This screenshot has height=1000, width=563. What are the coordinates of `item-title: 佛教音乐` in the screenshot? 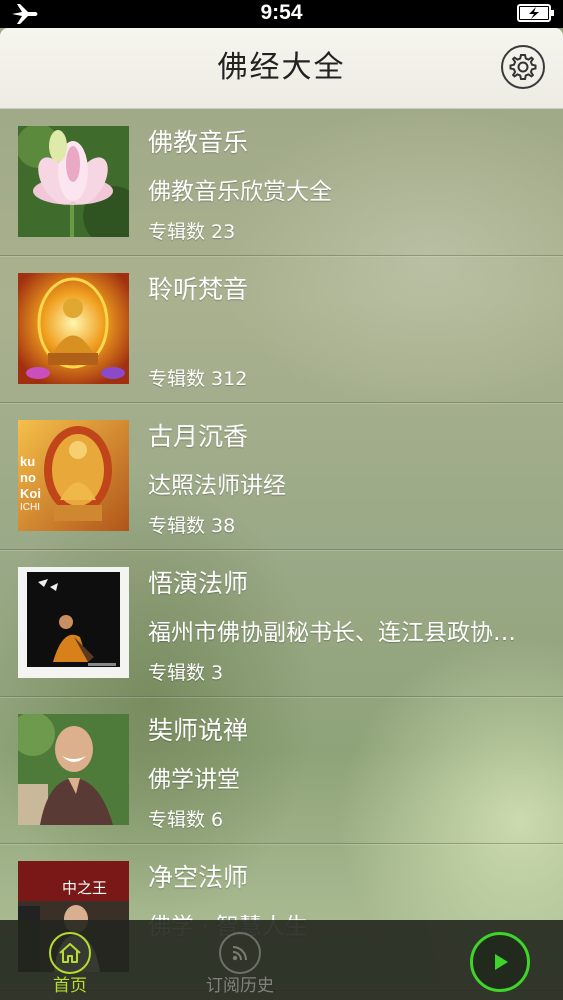 It's located at (198, 142).